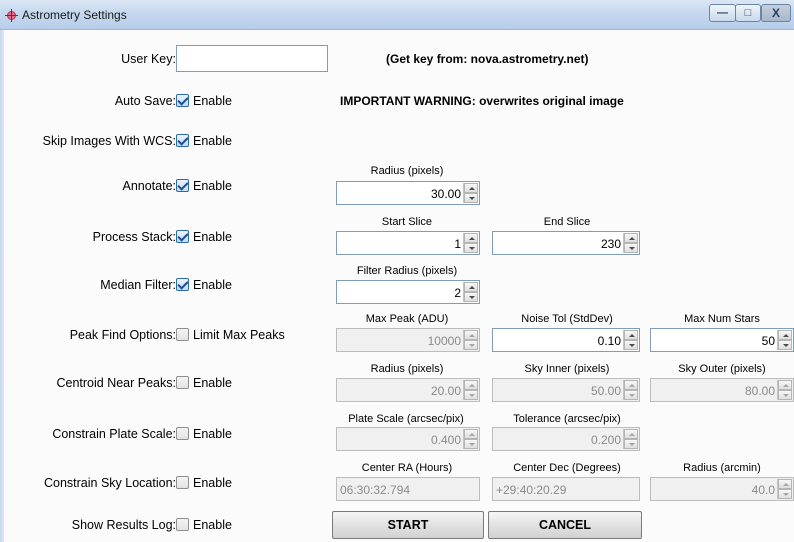 This screenshot has height=542, width=794. Describe the element at coordinates (457, 293) in the screenshot. I see `filter-radius-value: 2` at that location.